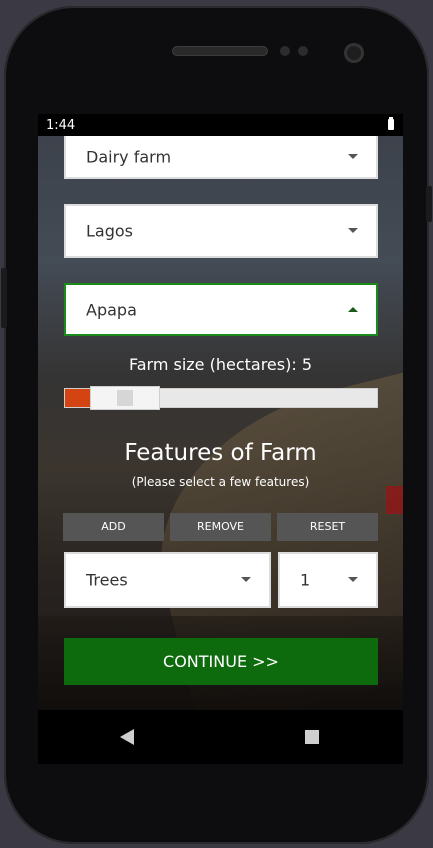 The image size is (433, 848). What do you see at coordinates (221, 661) in the screenshot?
I see `continue-button: CONTINUE >>` at bounding box center [221, 661].